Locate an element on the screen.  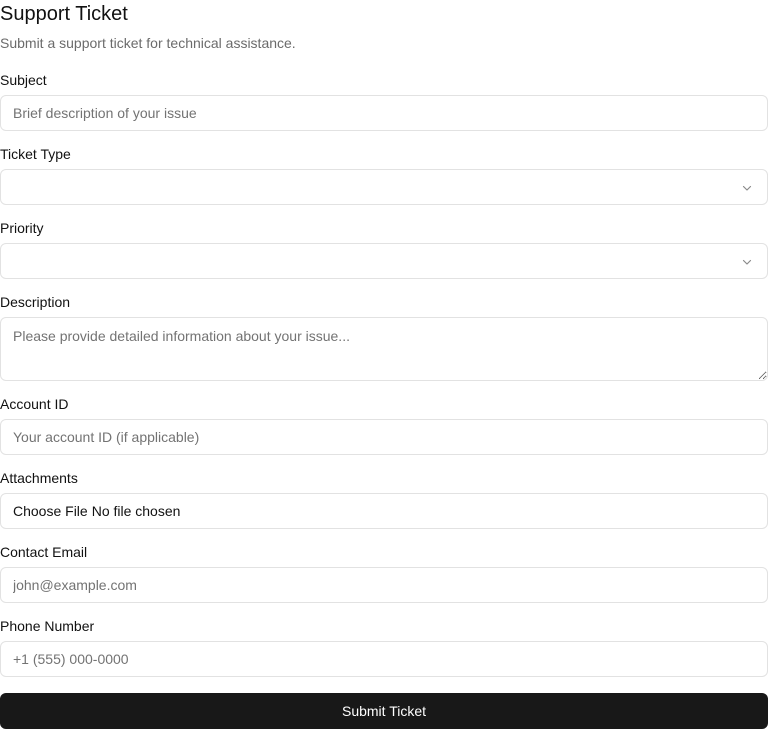
contact-email-label: Contact Email is located at coordinates (44, 552).